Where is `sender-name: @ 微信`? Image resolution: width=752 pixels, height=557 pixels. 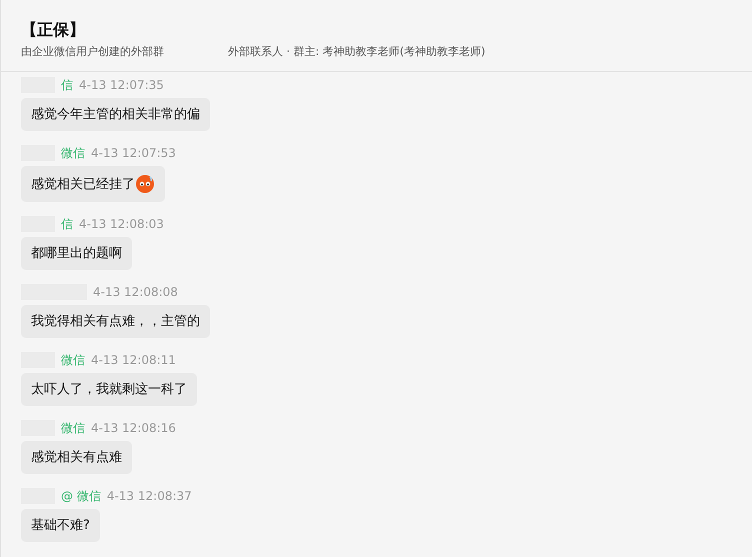 sender-name: @ 微信 is located at coordinates (81, 496).